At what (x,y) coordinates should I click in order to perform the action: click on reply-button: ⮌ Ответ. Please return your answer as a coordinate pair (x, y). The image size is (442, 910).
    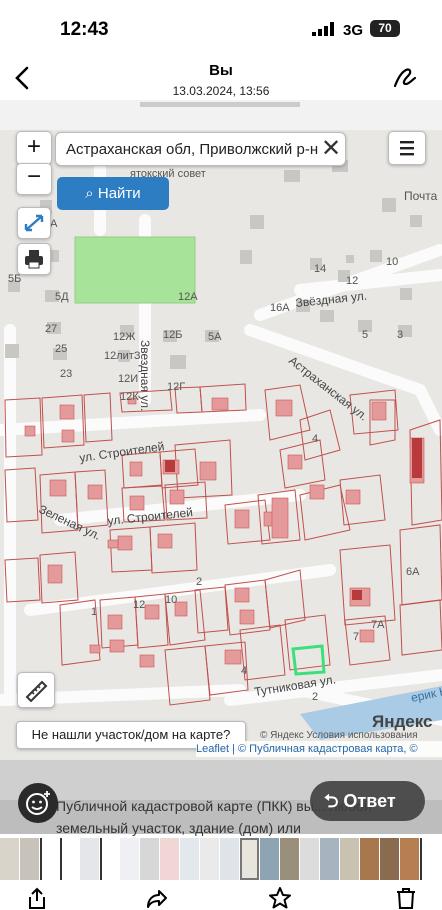
    Looking at the image, I should click on (367, 801).